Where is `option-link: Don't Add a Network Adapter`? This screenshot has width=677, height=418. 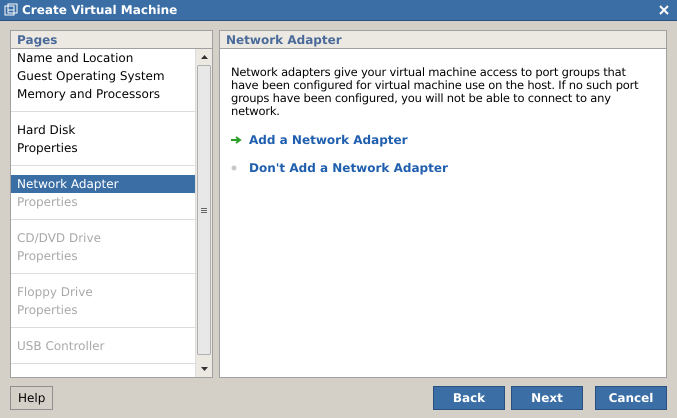
option-link: Don't Add a Network Adapter is located at coordinates (348, 168).